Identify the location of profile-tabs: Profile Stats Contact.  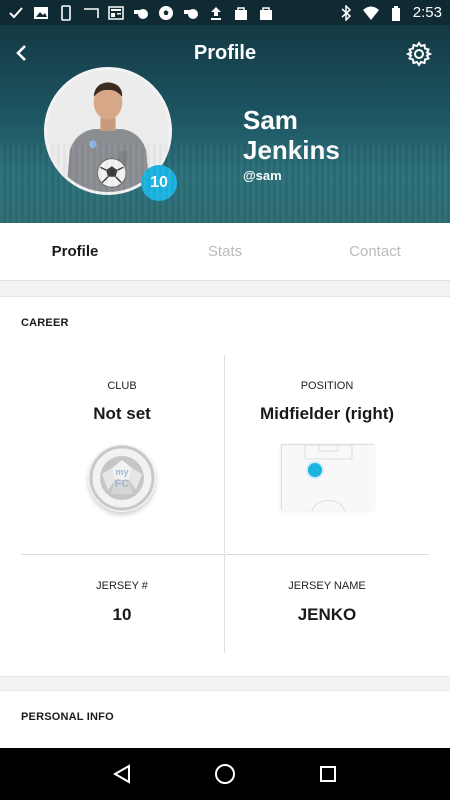
(225, 252).